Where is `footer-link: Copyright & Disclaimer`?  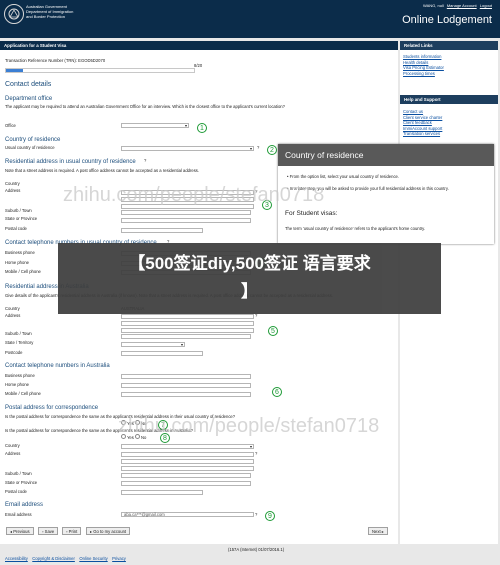
footer-link: Copyright & Disclaimer is located at coordinates (53, 558).